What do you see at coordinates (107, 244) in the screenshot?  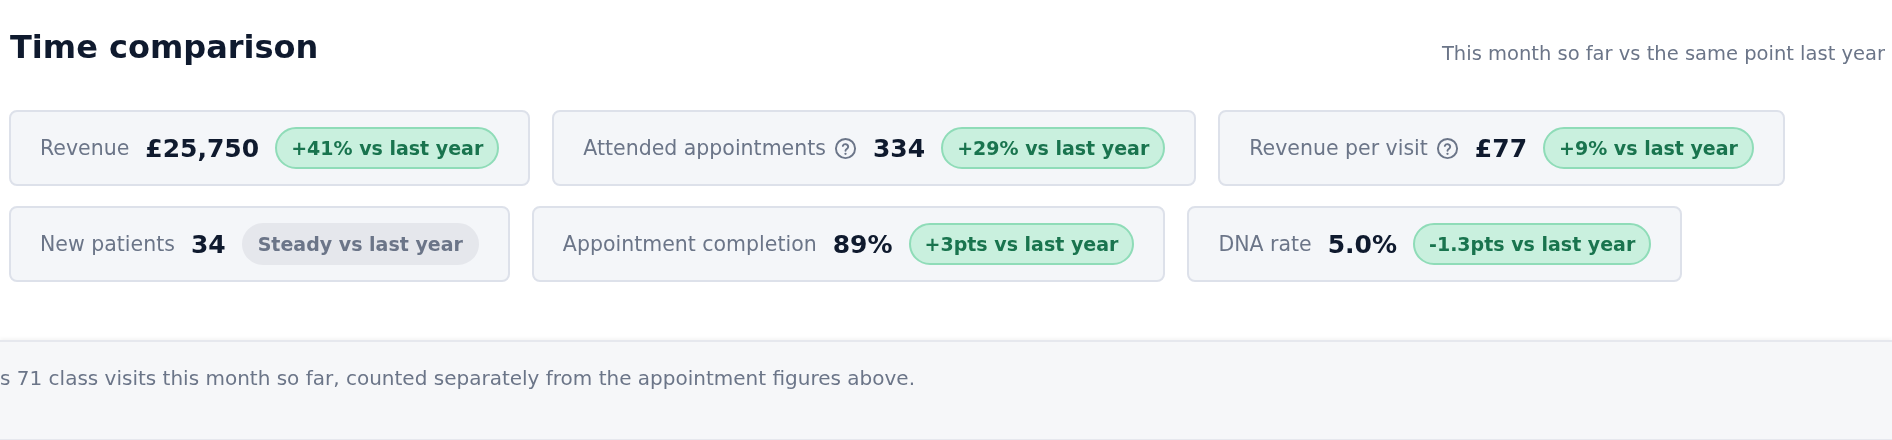 I see `metric-label: New patients` at bounding box center [107, 244].